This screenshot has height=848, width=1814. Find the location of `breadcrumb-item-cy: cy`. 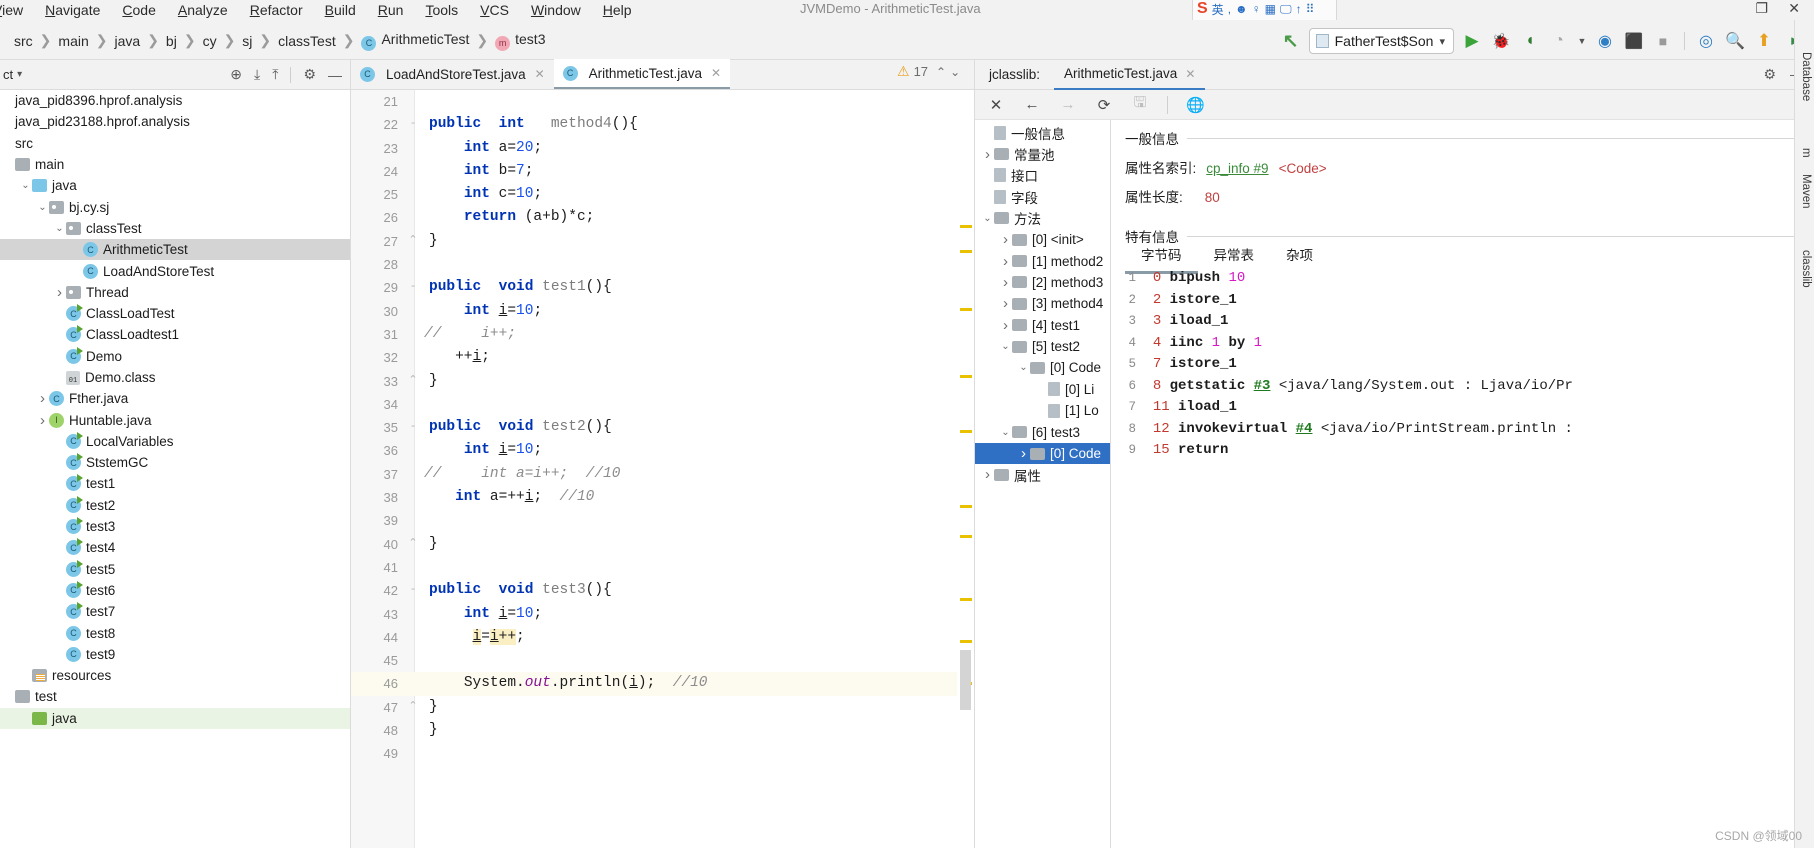

breadcrumb-item-cy: cy is located at coordinates (210, 41).